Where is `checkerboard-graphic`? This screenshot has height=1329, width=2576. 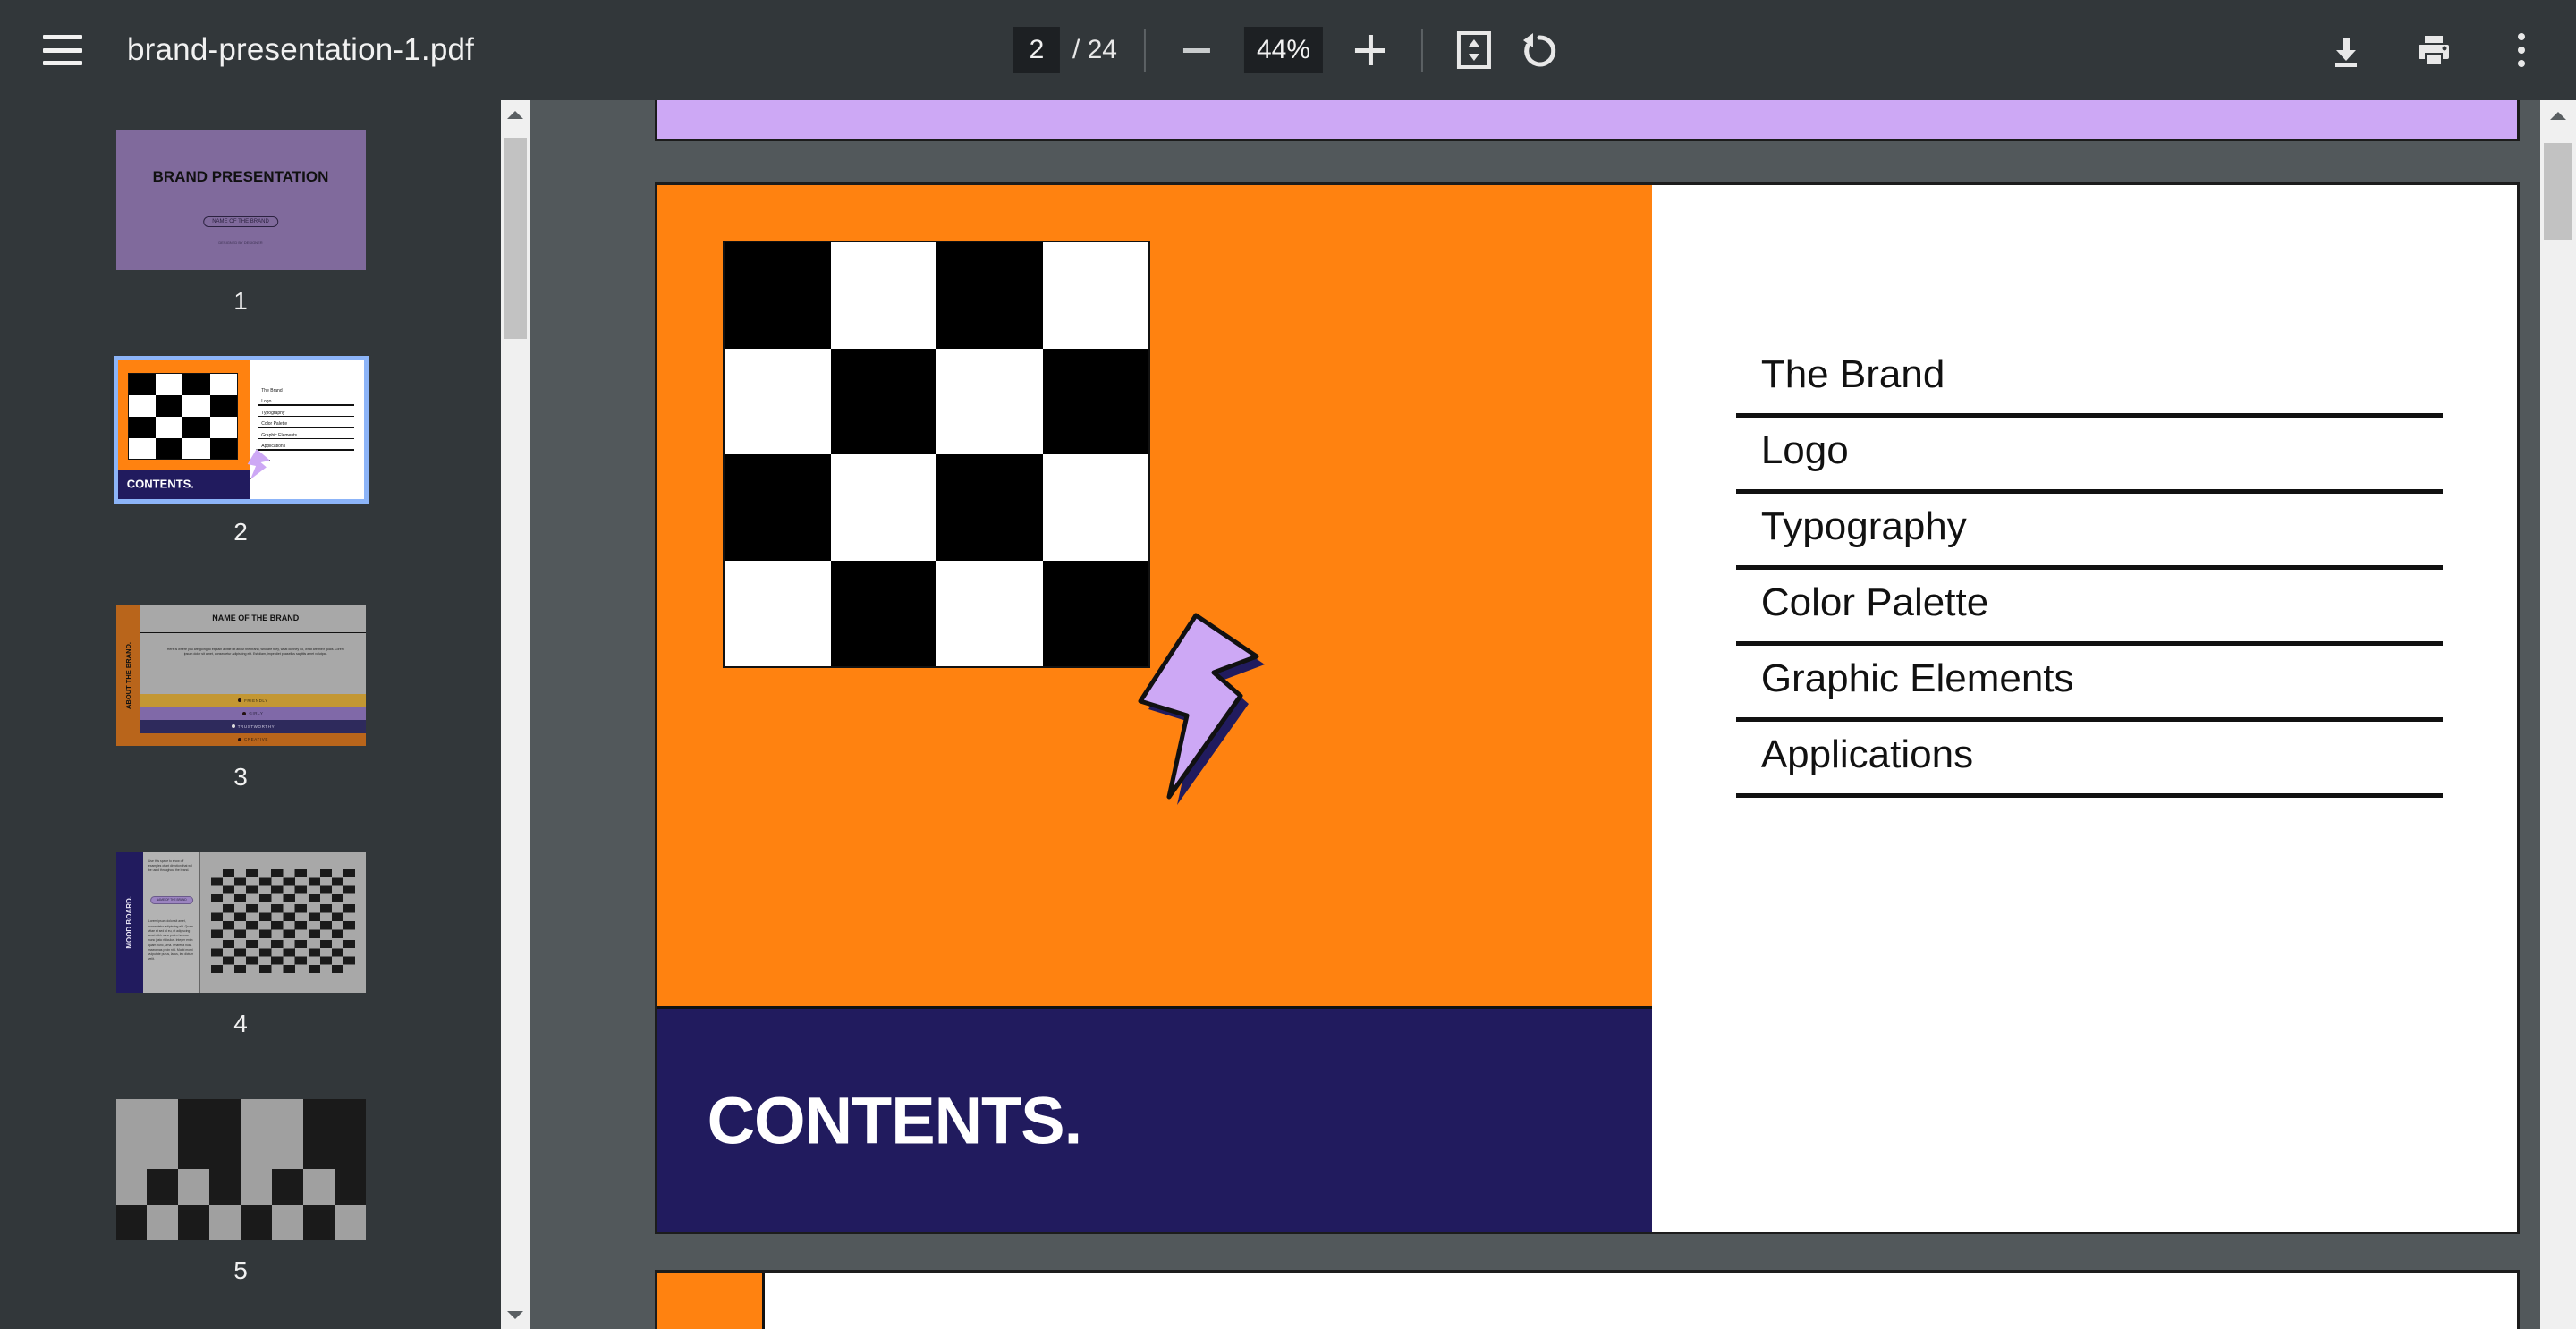
checkerboard-graphic is located at coordinates (936, 454).